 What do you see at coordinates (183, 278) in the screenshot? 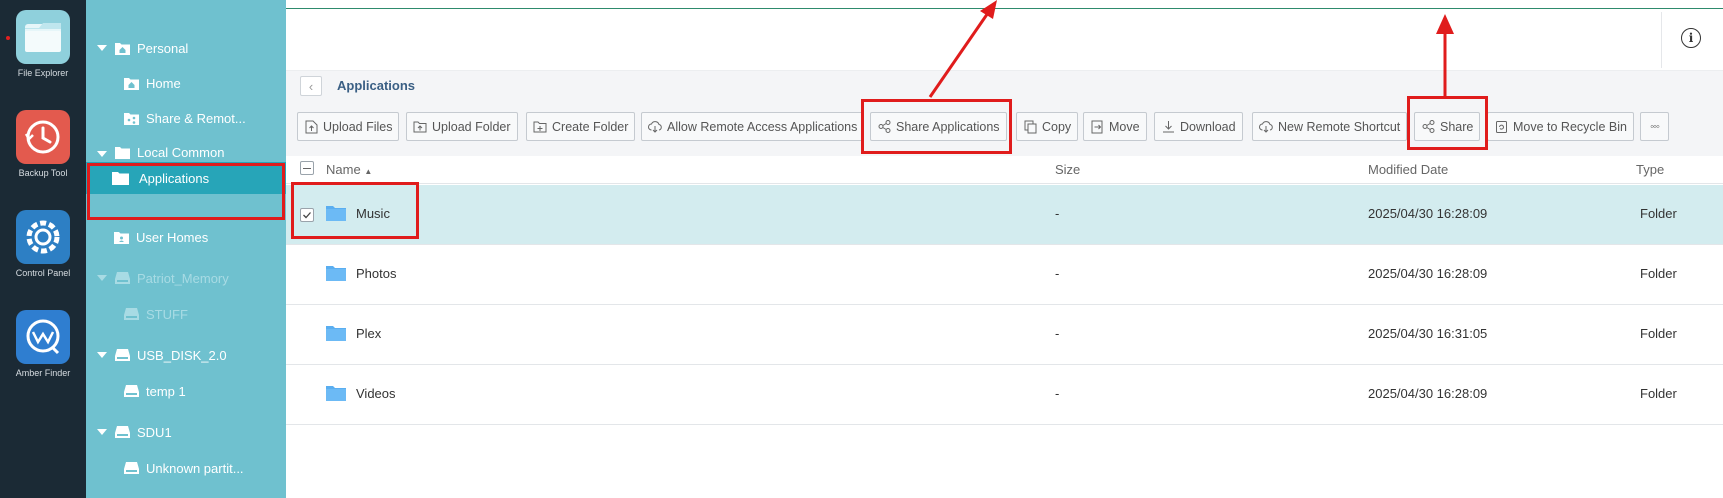
I see `sidebar-item-label: Patriot_Memory` at bounding box center [183, 278].